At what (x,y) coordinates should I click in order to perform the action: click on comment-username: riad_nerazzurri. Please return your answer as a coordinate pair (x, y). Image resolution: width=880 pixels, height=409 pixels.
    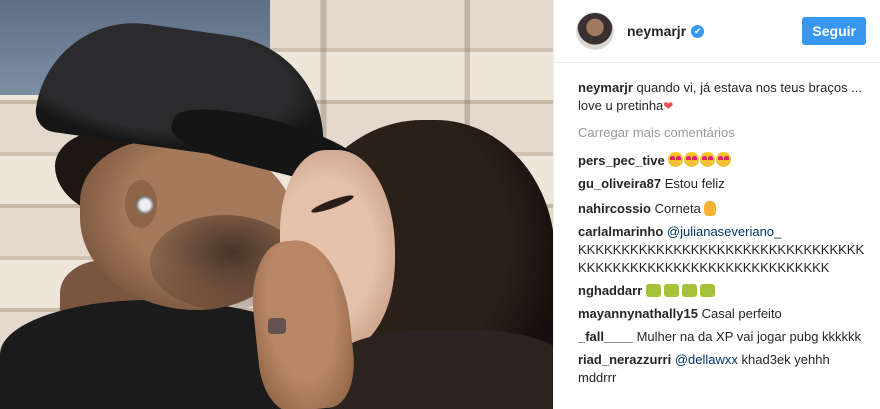
    Looking at the image, I should click on (624, 359).